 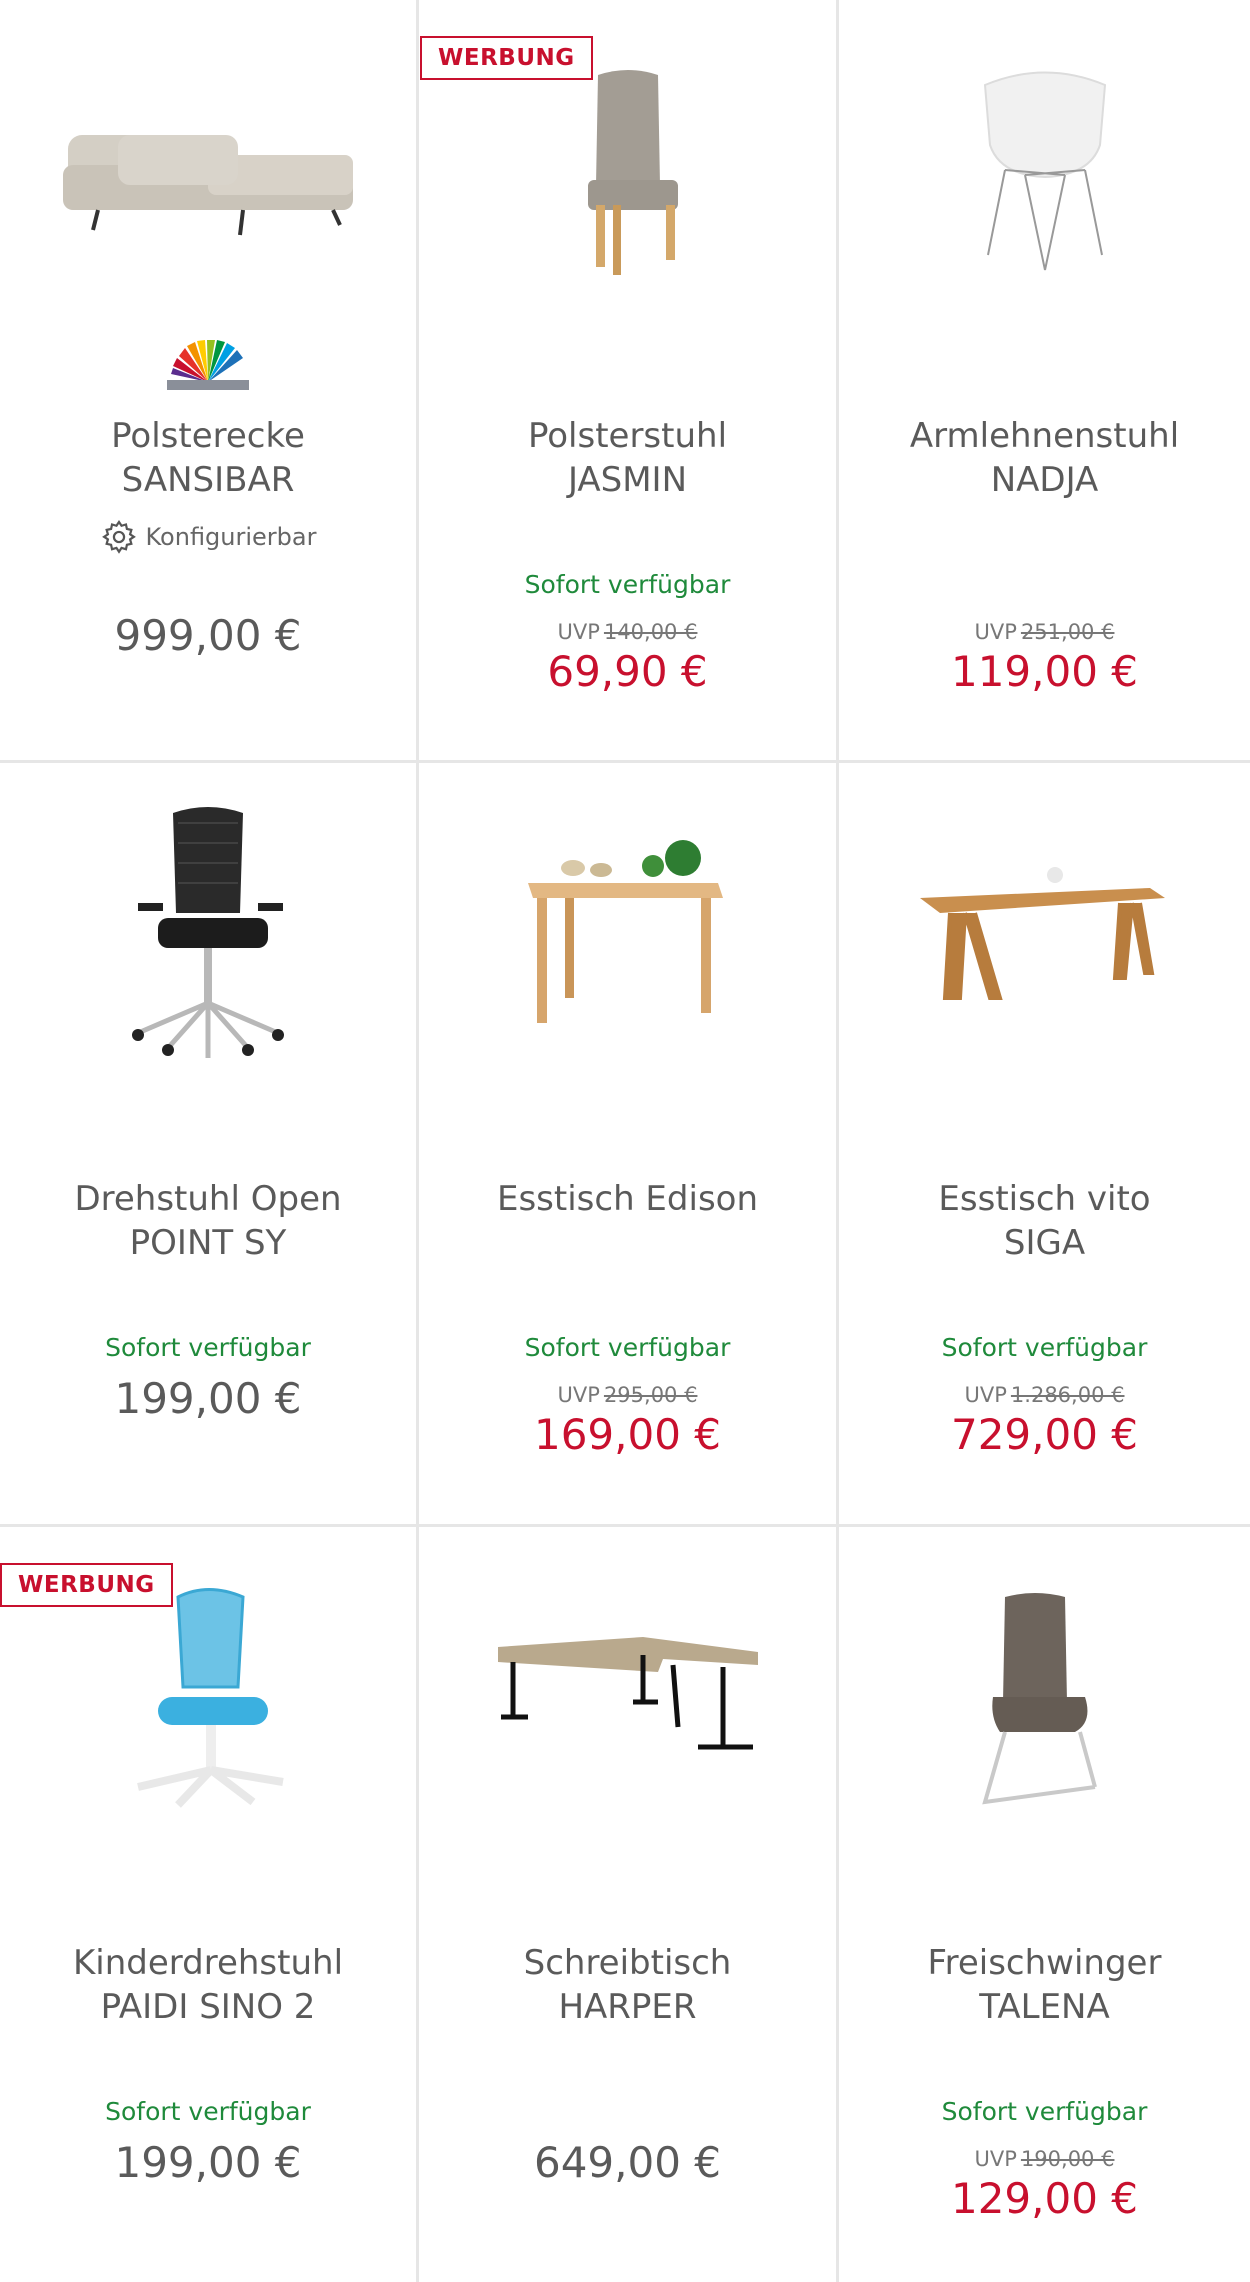 What do you see at coordinates (208, 170) in the screenshot?
I see `sofa-image` at bounding box center [208, 170].